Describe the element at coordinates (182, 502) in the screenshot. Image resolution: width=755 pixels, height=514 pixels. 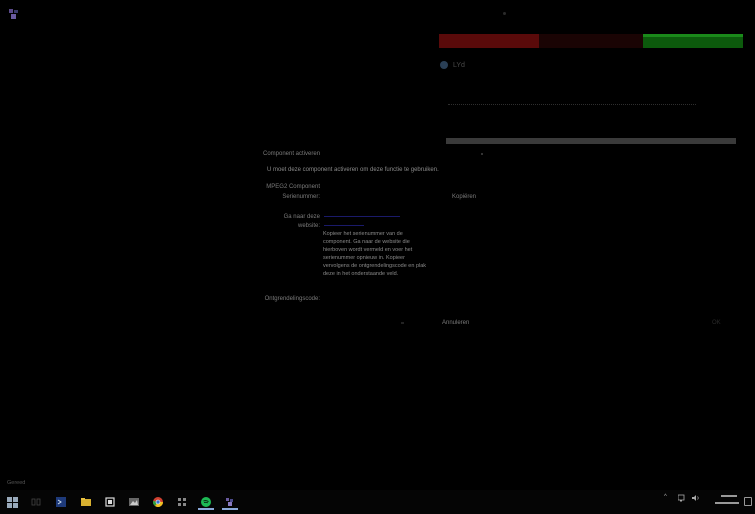
I see `apps-icon` at that location.